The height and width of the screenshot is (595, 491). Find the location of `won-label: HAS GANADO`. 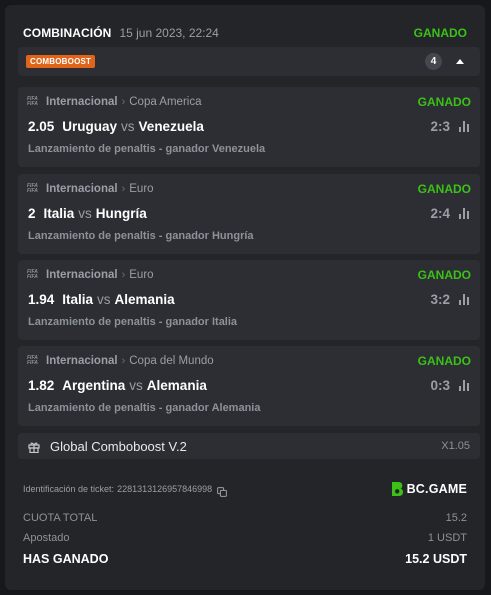

won-label: HAS GANADO is located at coordinates (66, 559).